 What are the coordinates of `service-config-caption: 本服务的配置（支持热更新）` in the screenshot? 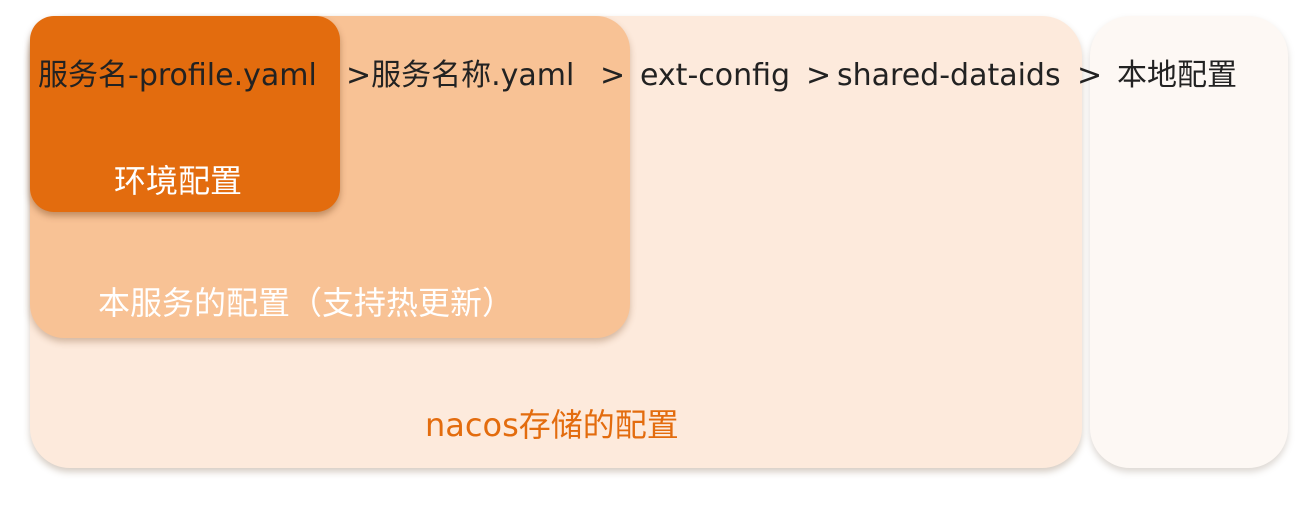 It's located at (306, 303).